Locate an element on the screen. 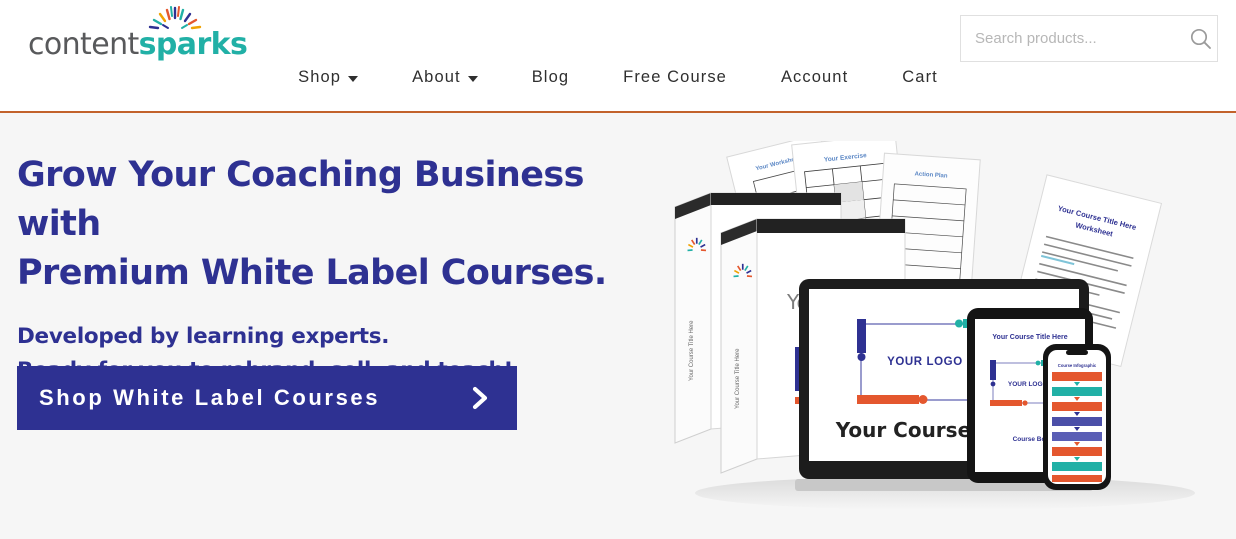 This screenshot has height=539, width=1236. nav-item-shop: Shop is located at coordinates (328, 77).